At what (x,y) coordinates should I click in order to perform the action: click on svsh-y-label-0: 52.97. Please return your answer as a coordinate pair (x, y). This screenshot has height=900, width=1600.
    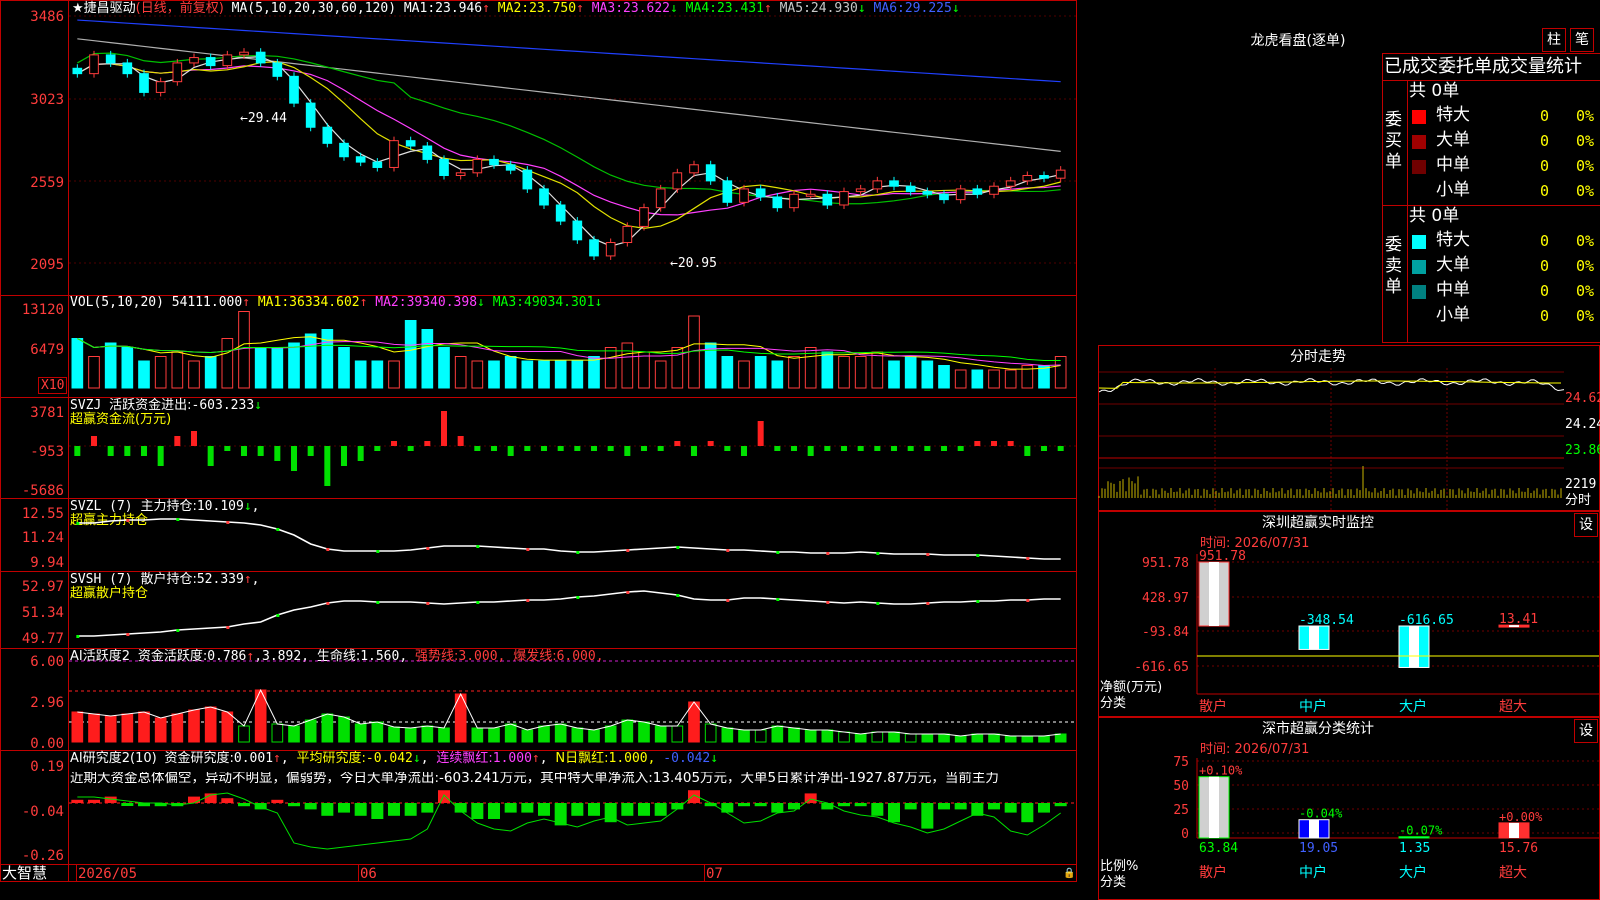
    Looking at the image, I should click on (32, 587).